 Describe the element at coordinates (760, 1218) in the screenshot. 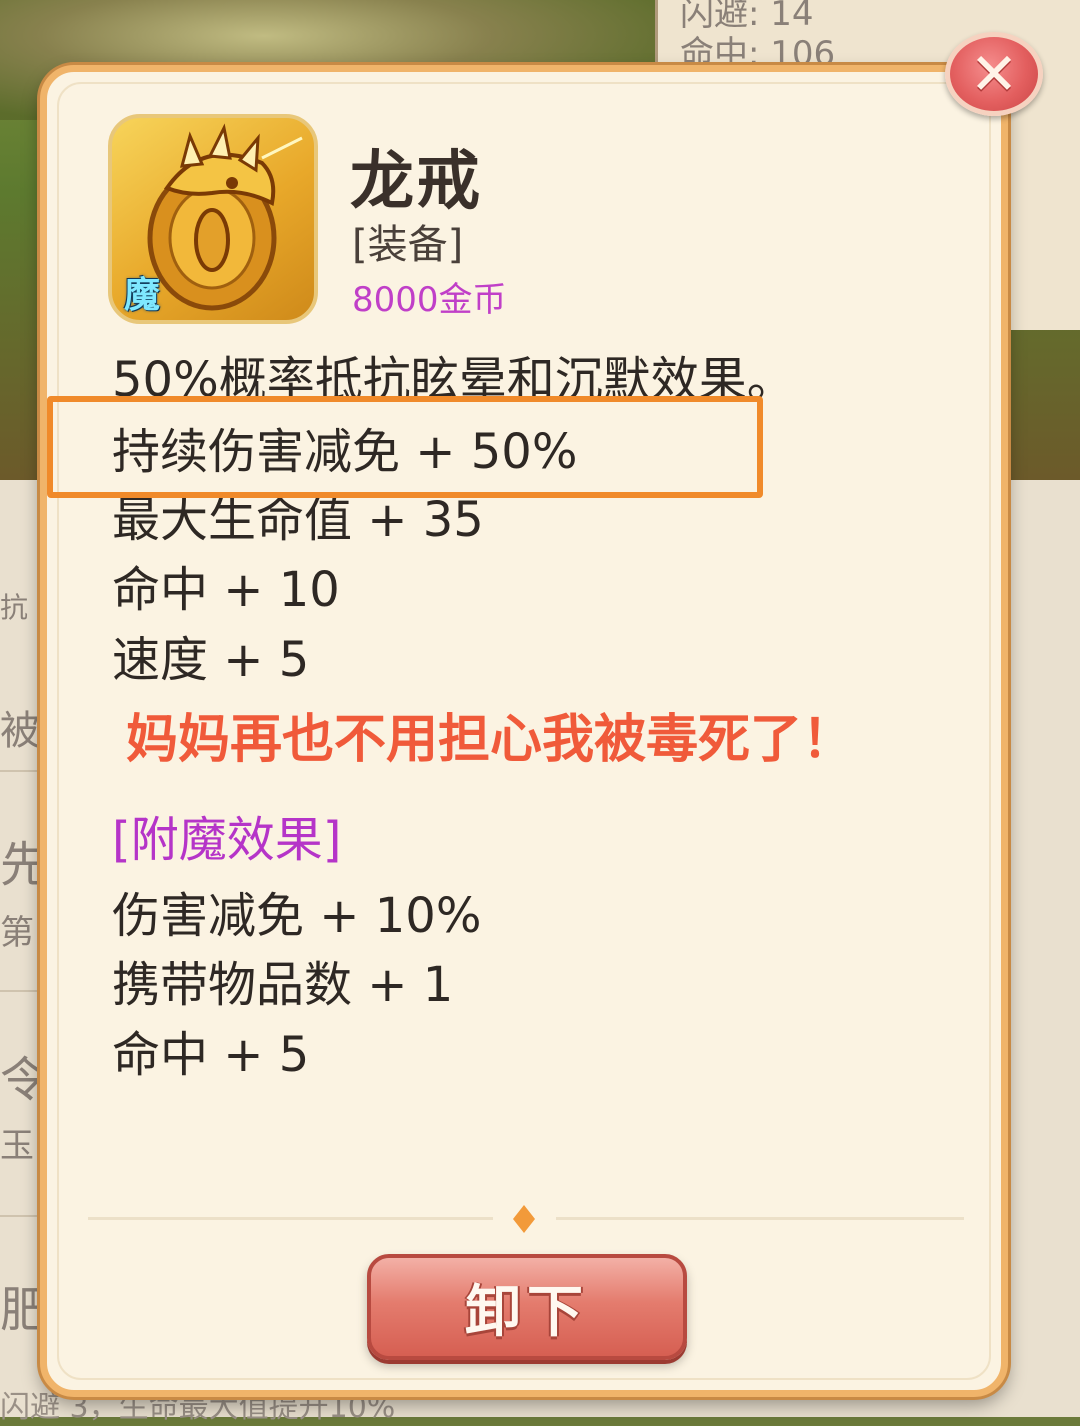

I see `divider-right` at that location.